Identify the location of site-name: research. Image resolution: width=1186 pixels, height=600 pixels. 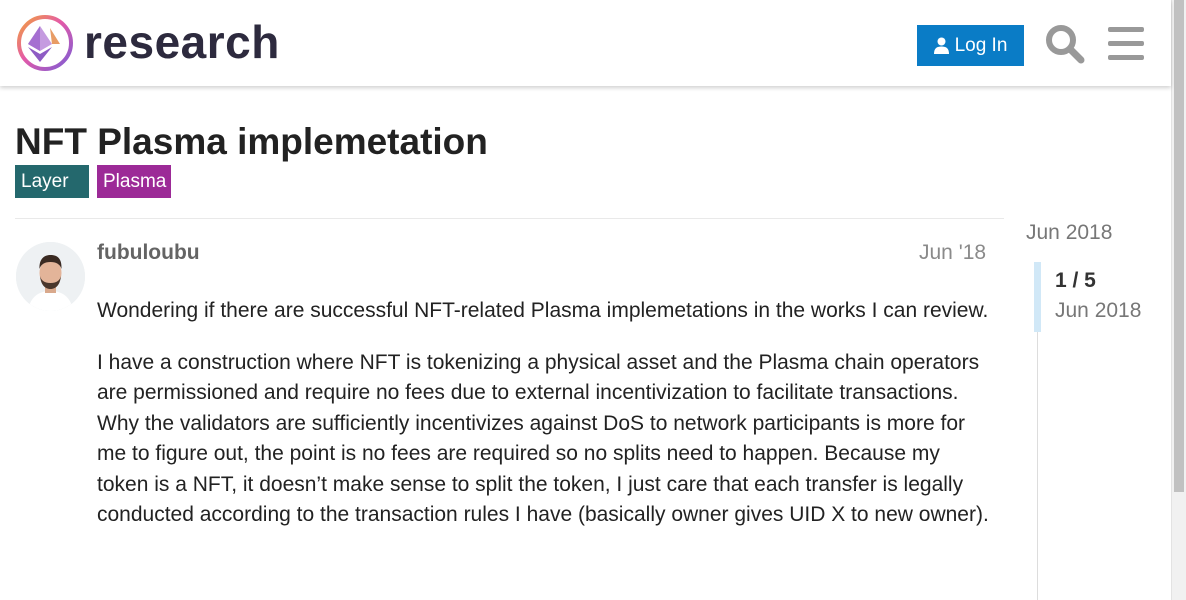
(182, 42).